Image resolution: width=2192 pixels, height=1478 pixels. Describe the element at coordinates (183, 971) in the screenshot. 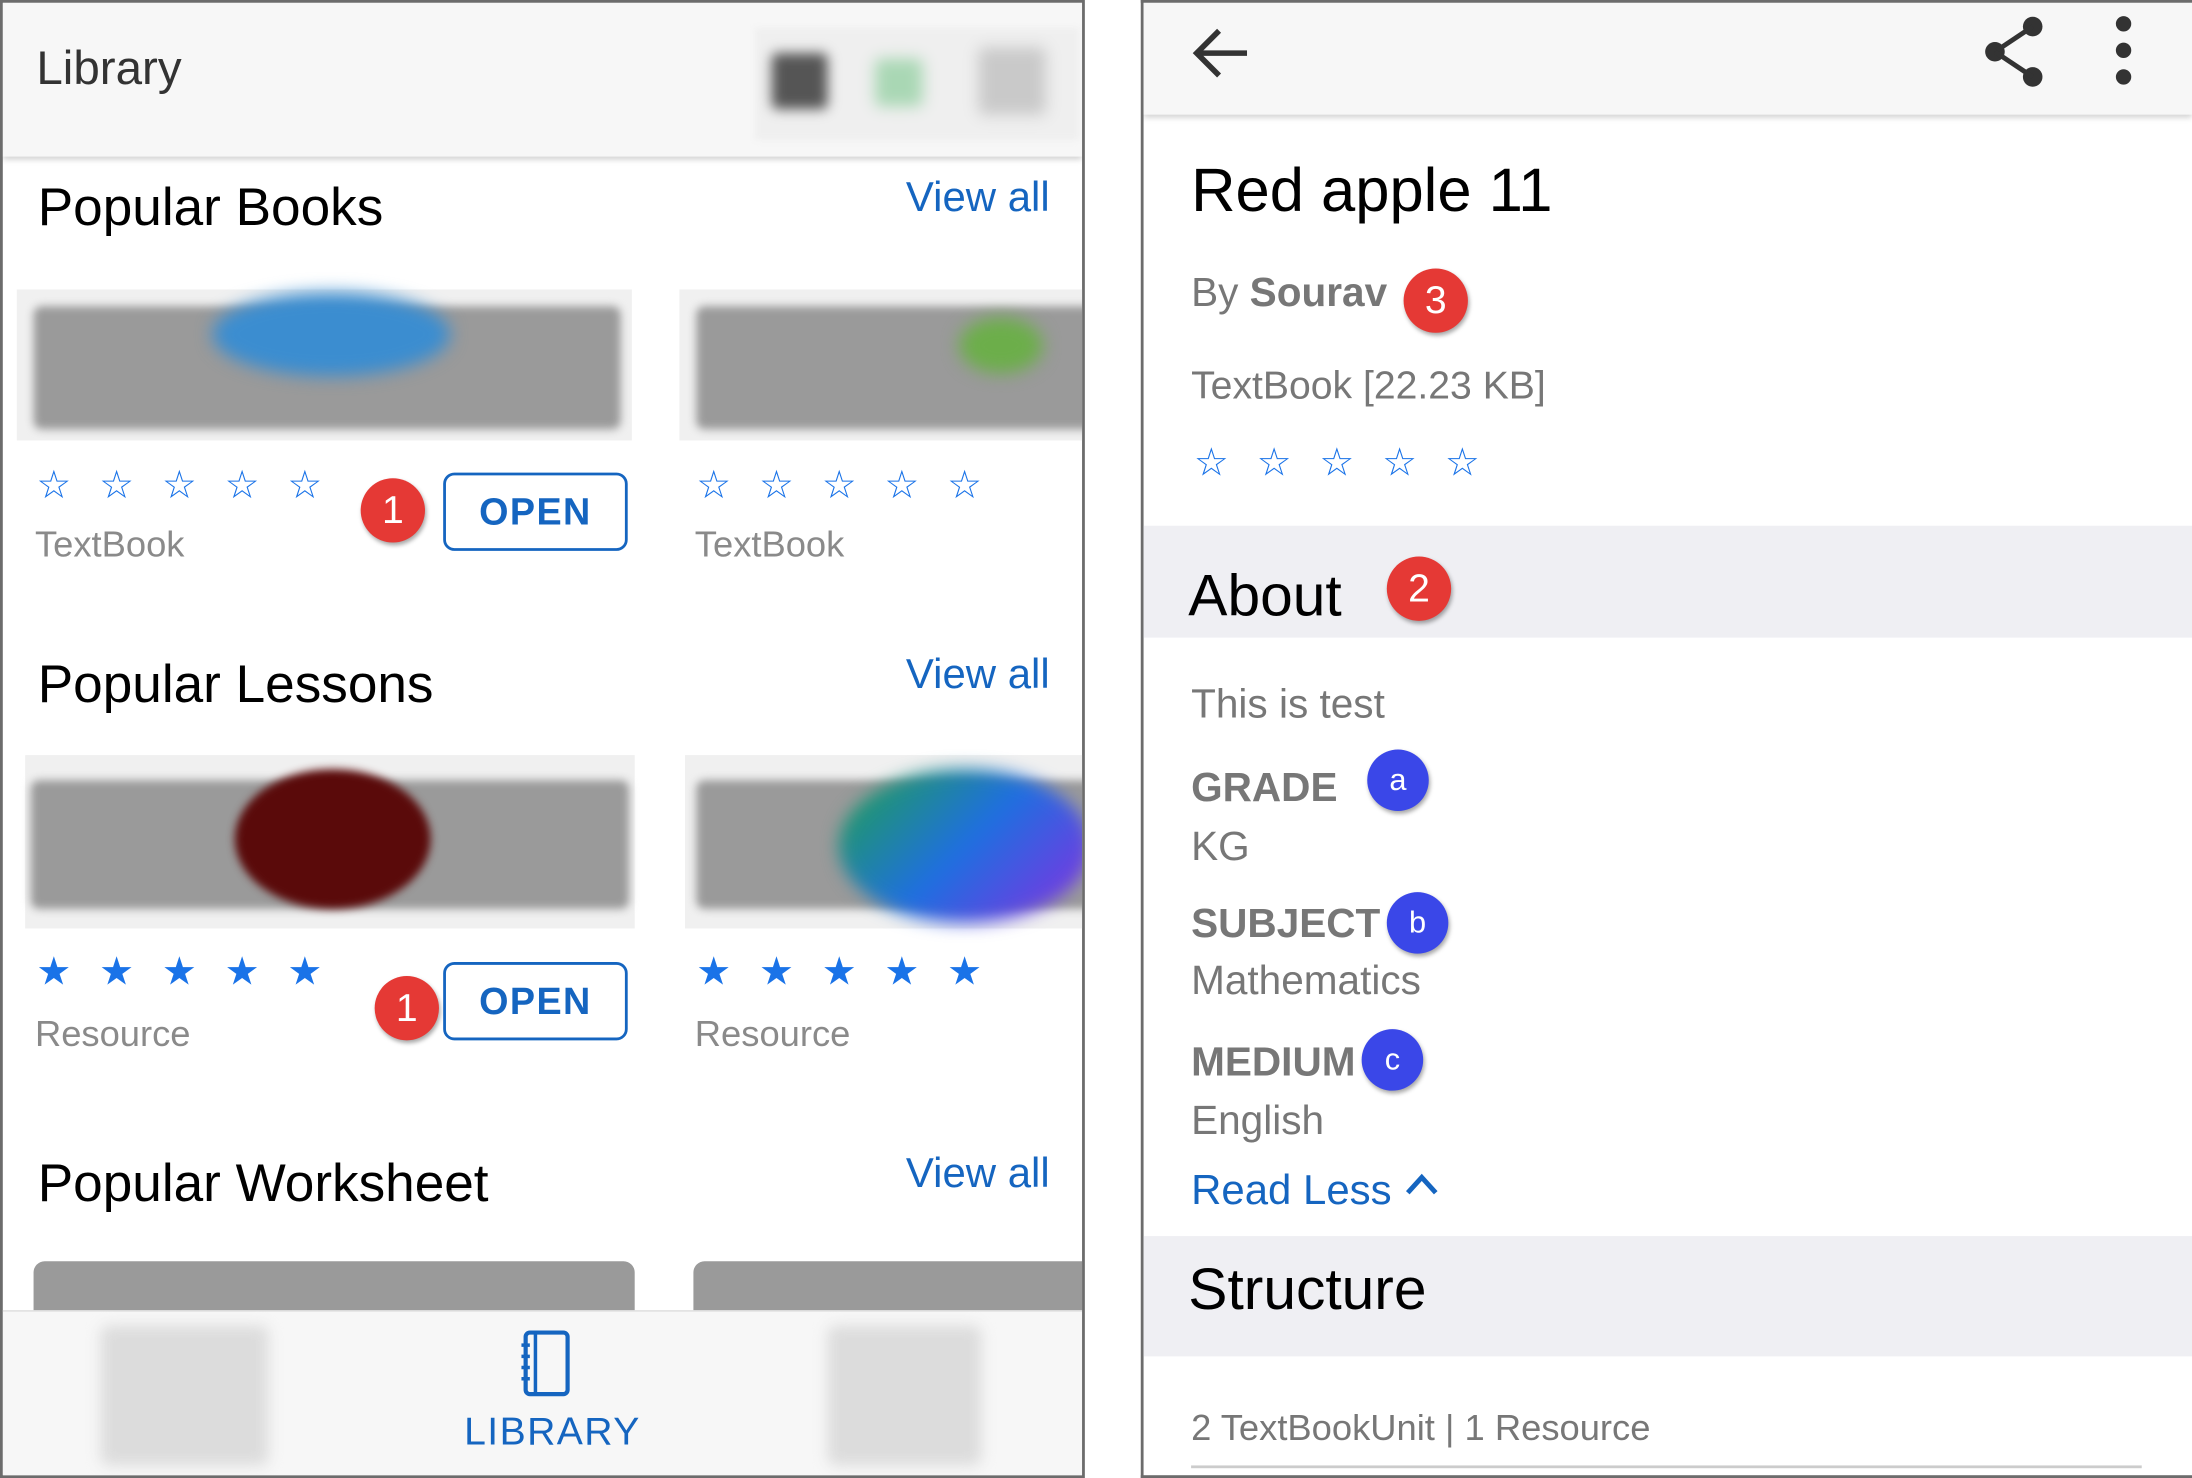

I see `lesson-card-1-rating: ★ ★ ★ ★ ★` at that location.